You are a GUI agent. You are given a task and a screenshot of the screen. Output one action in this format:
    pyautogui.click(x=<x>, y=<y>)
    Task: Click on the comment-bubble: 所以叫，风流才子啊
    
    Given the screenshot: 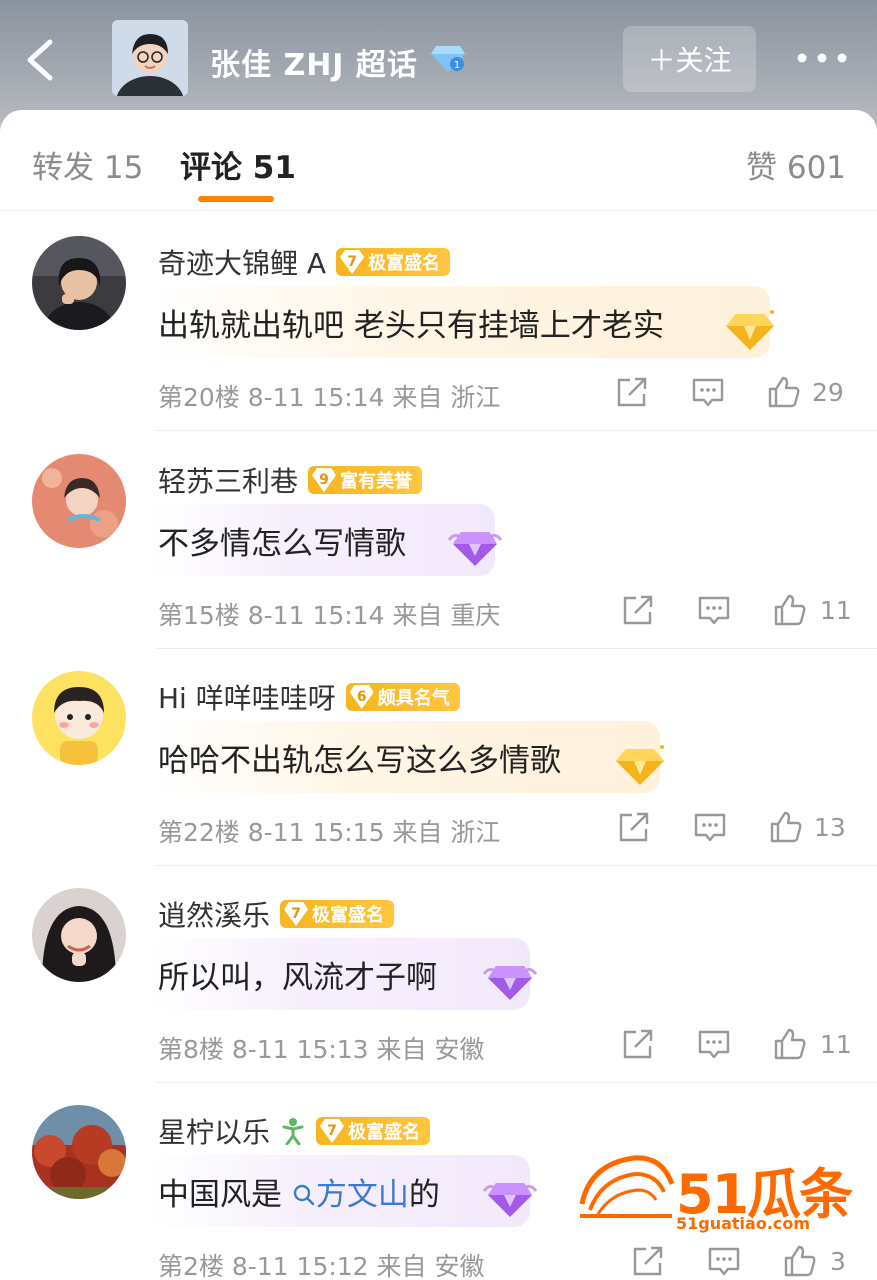 What is the action you would take?
    pyautogui.click(x=344, y=974)
    